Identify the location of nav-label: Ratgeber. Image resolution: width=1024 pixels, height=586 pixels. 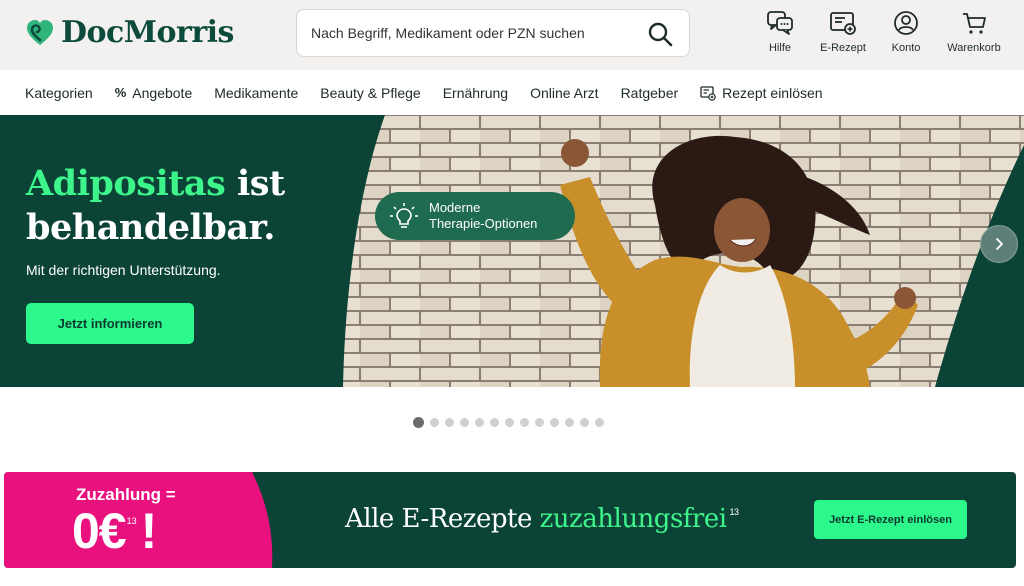
(649, 92).